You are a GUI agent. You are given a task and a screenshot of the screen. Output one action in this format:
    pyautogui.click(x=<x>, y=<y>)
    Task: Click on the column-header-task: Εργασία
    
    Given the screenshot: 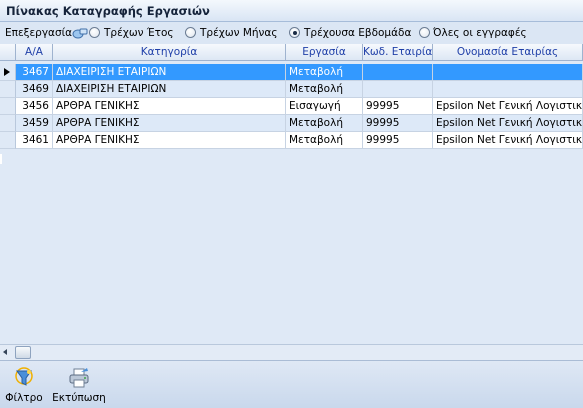 What is the action you would take?
    pyautogui.click(x=324, y=52)
    